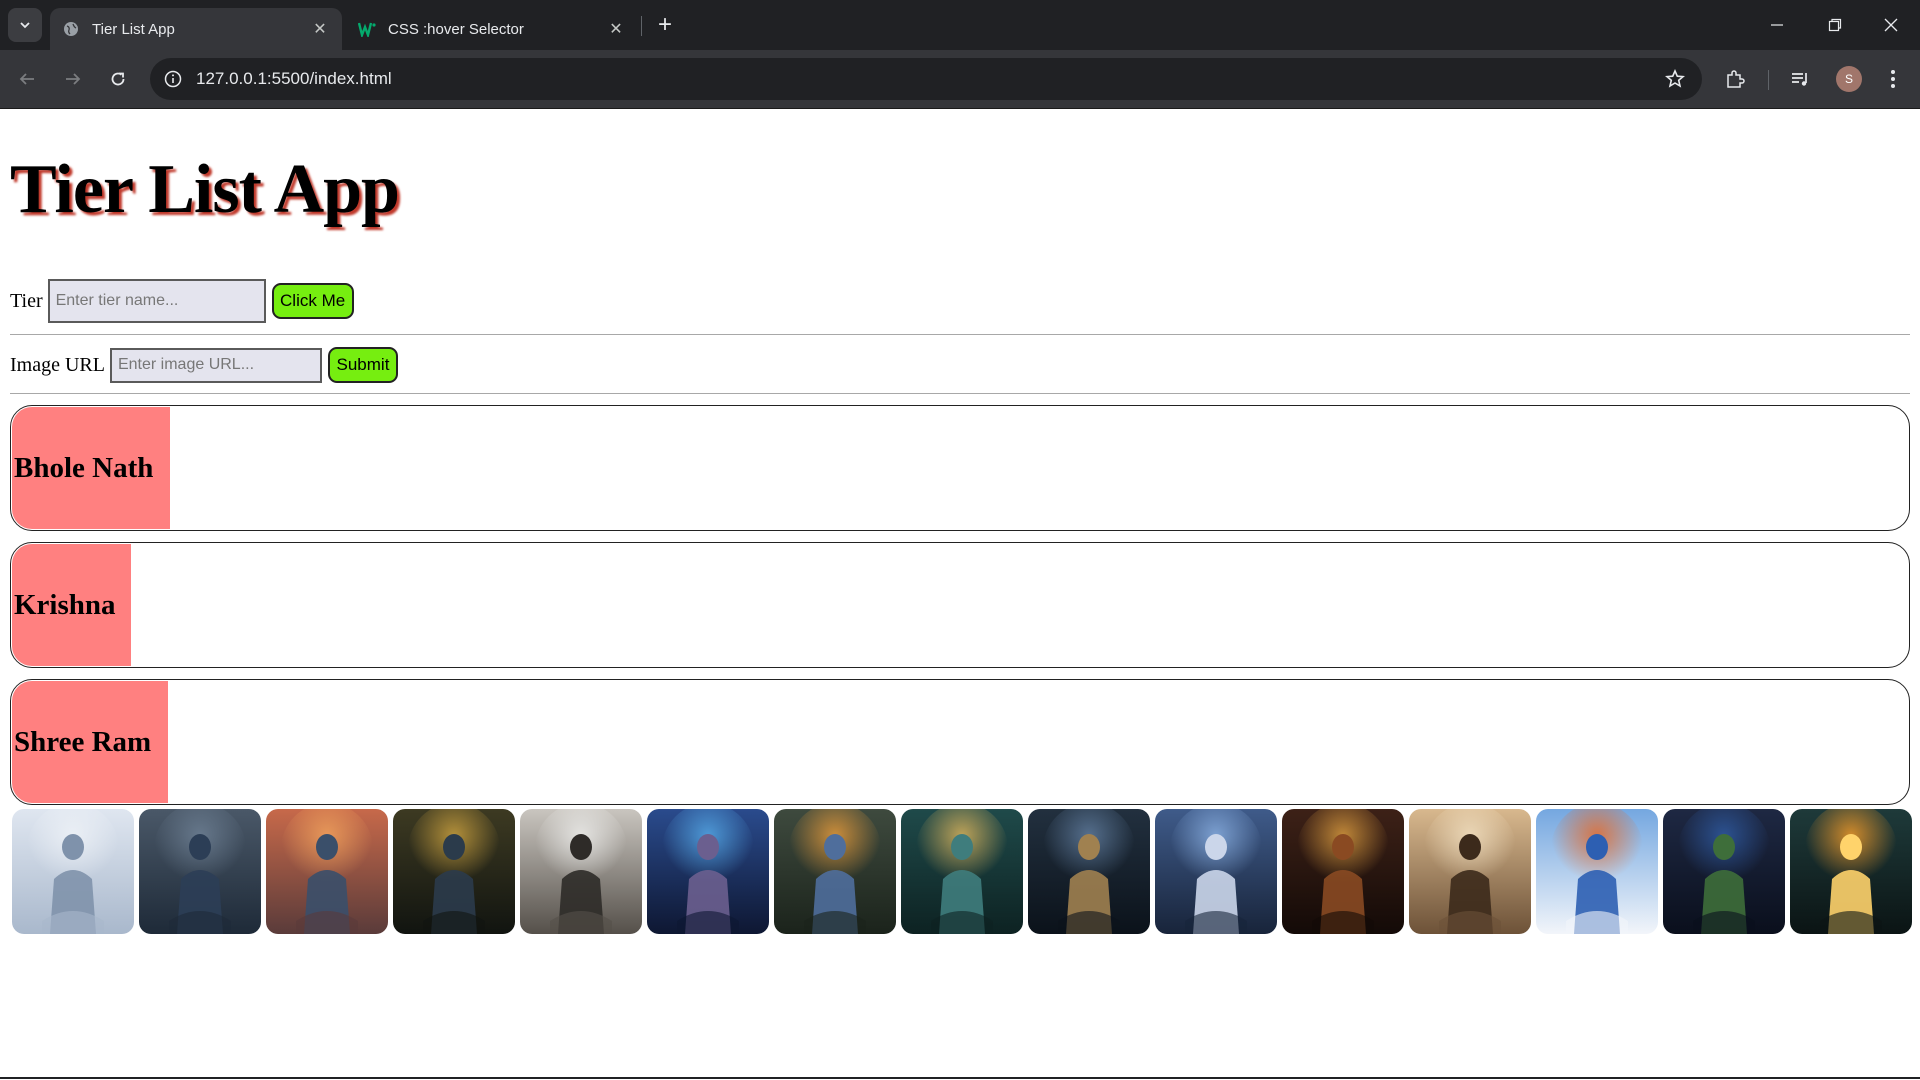  What do you see at coordinates (581, 871) in the screenshot?
I see `deity-image-shiva-grayscale-tree` at bounding box center [581, 871].